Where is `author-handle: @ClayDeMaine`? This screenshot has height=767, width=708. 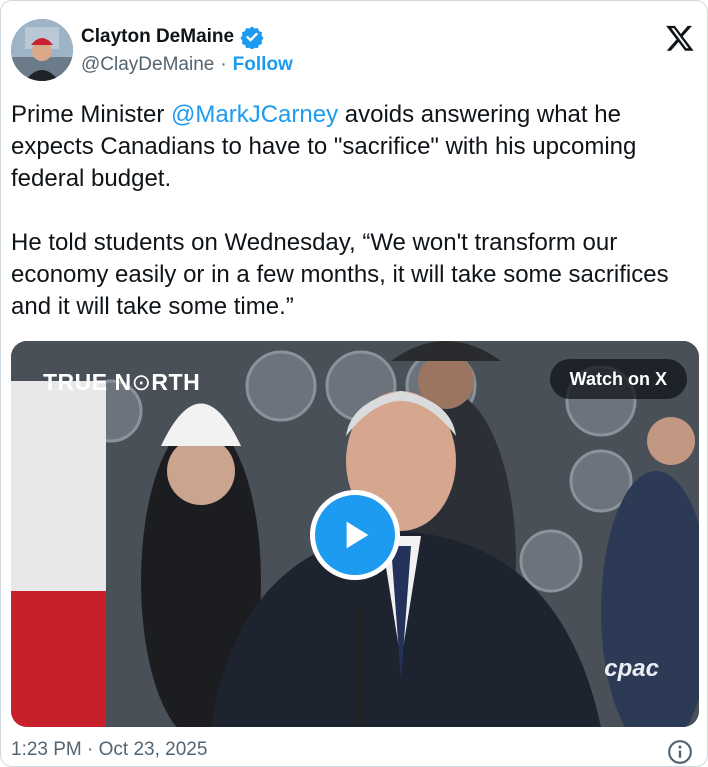 author-handle: @ClayDeMaine is located at coordinates (147, 65).